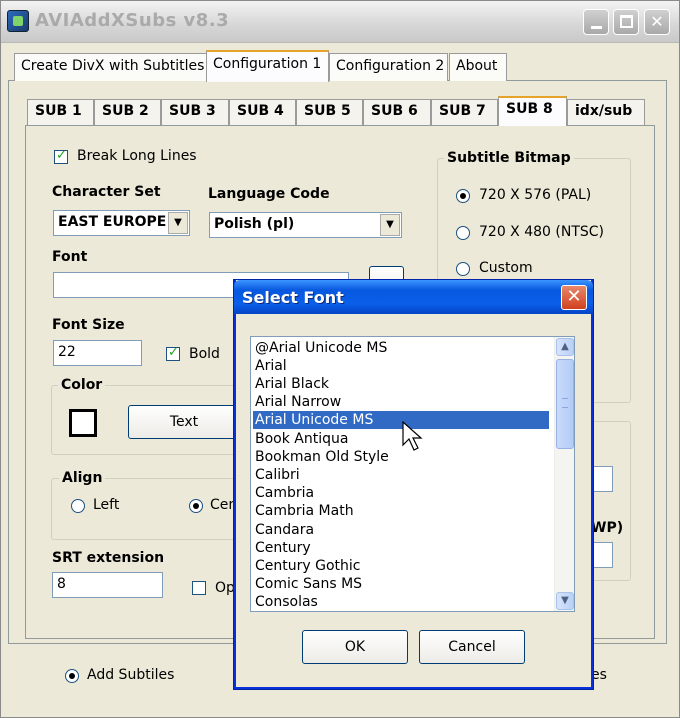 The width and height of the screenshot is (680, 718). I want to click on bold-label: Bold, so click(204, 354).